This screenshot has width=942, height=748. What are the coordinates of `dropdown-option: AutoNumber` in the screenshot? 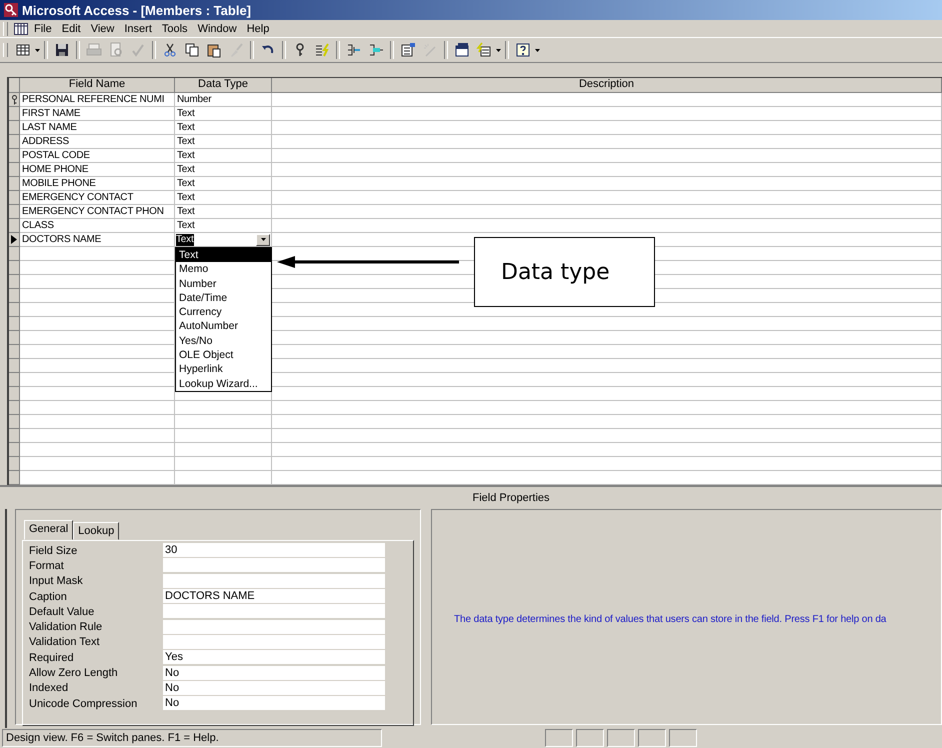 It's located at (223, 326).